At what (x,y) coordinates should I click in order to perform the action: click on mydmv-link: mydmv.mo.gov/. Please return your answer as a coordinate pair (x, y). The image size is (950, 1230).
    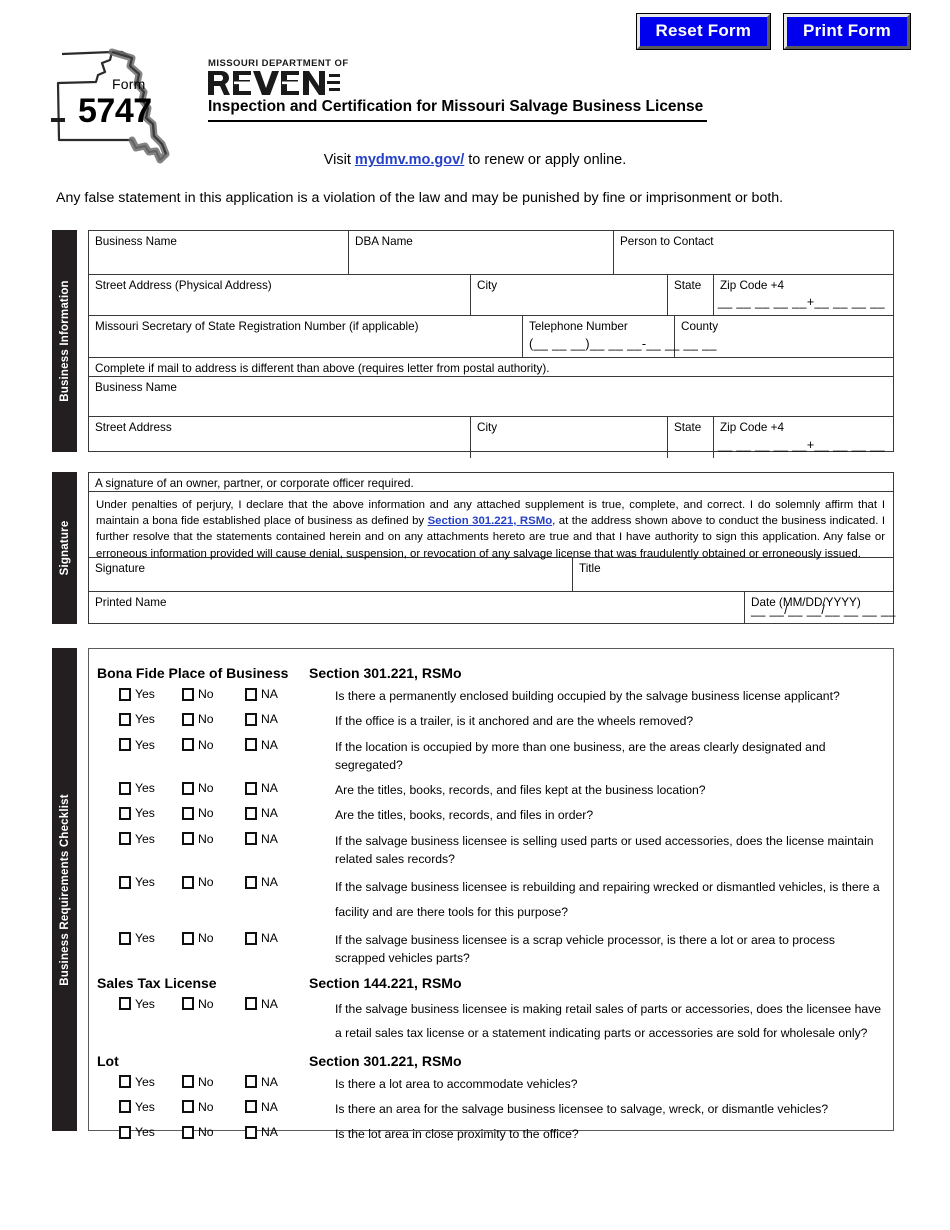
    Looking at the image, I should click on (409, 160).